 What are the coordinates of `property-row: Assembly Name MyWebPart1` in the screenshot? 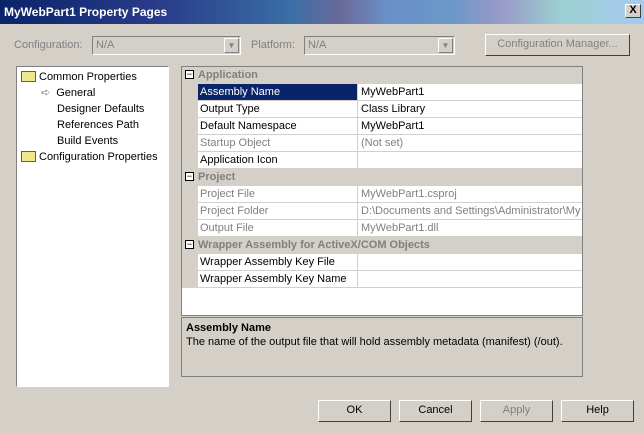 It's located at (382, 92).